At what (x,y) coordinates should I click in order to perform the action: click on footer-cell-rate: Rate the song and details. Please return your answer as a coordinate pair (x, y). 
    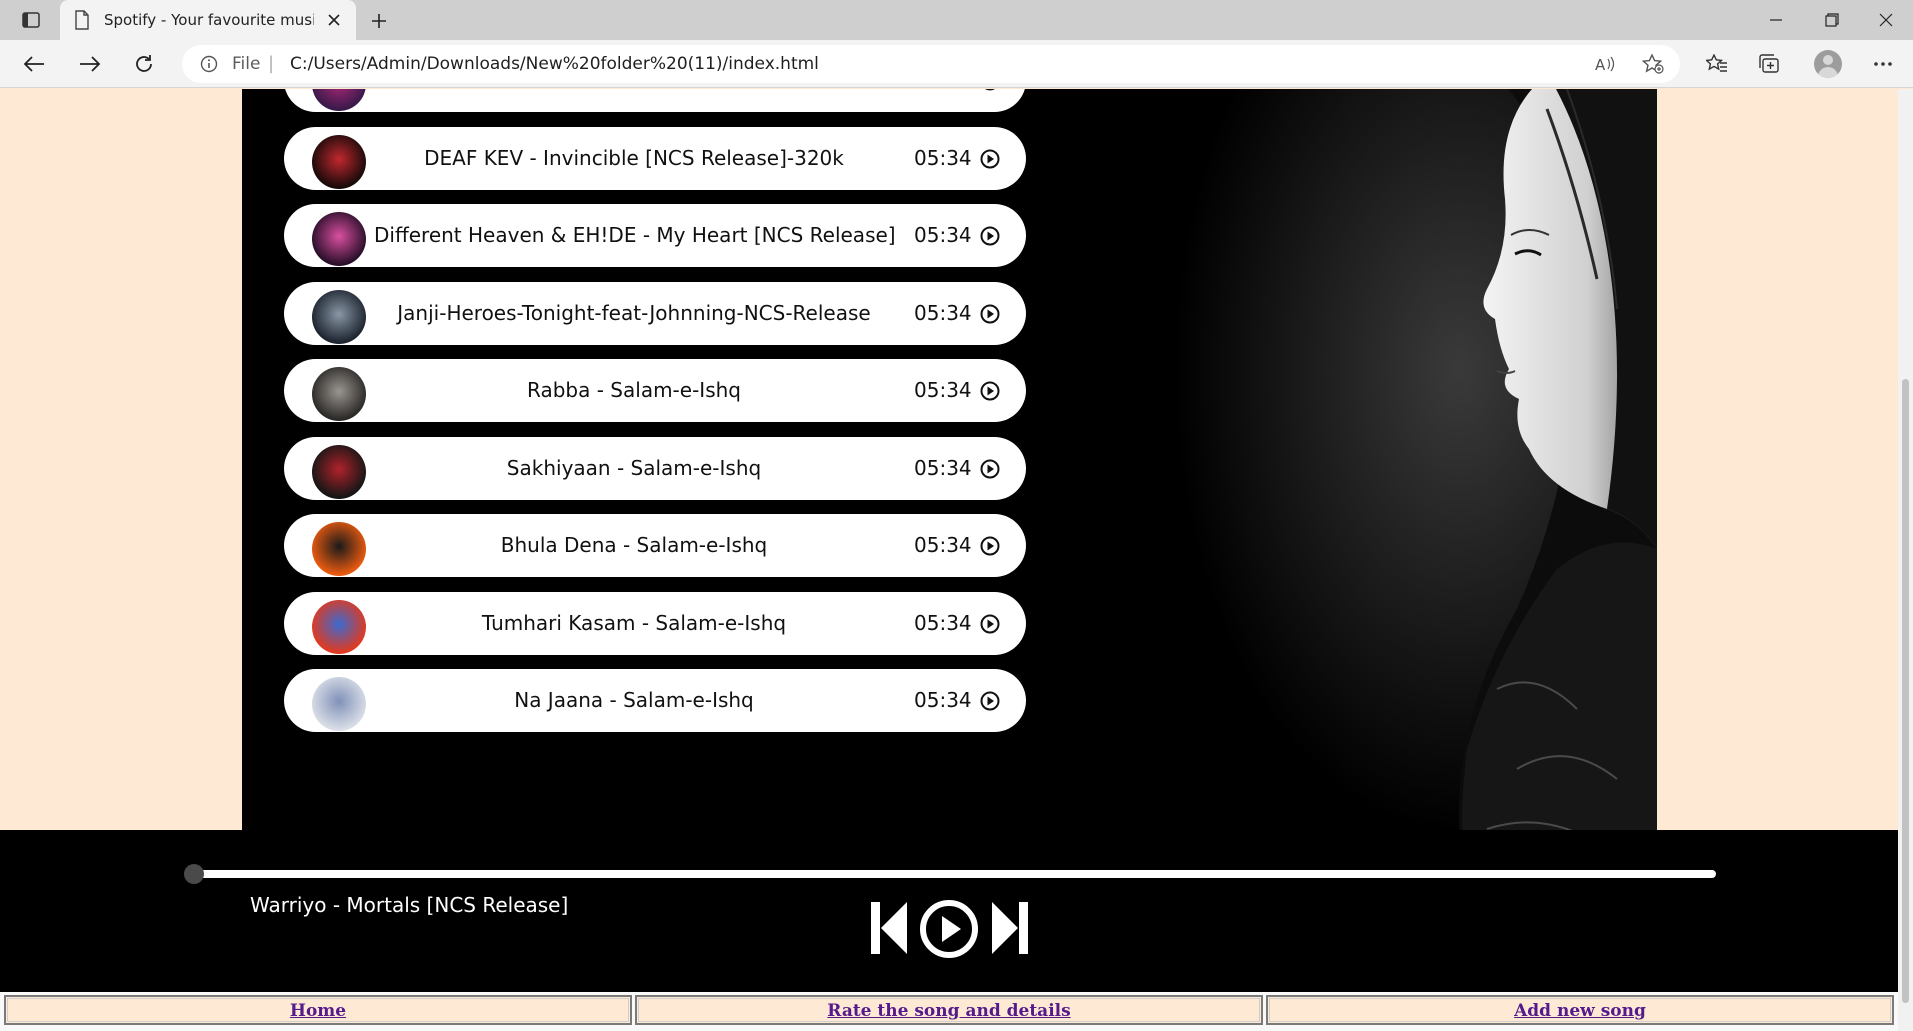
    Looking at the image, I should click on (949, 1010).